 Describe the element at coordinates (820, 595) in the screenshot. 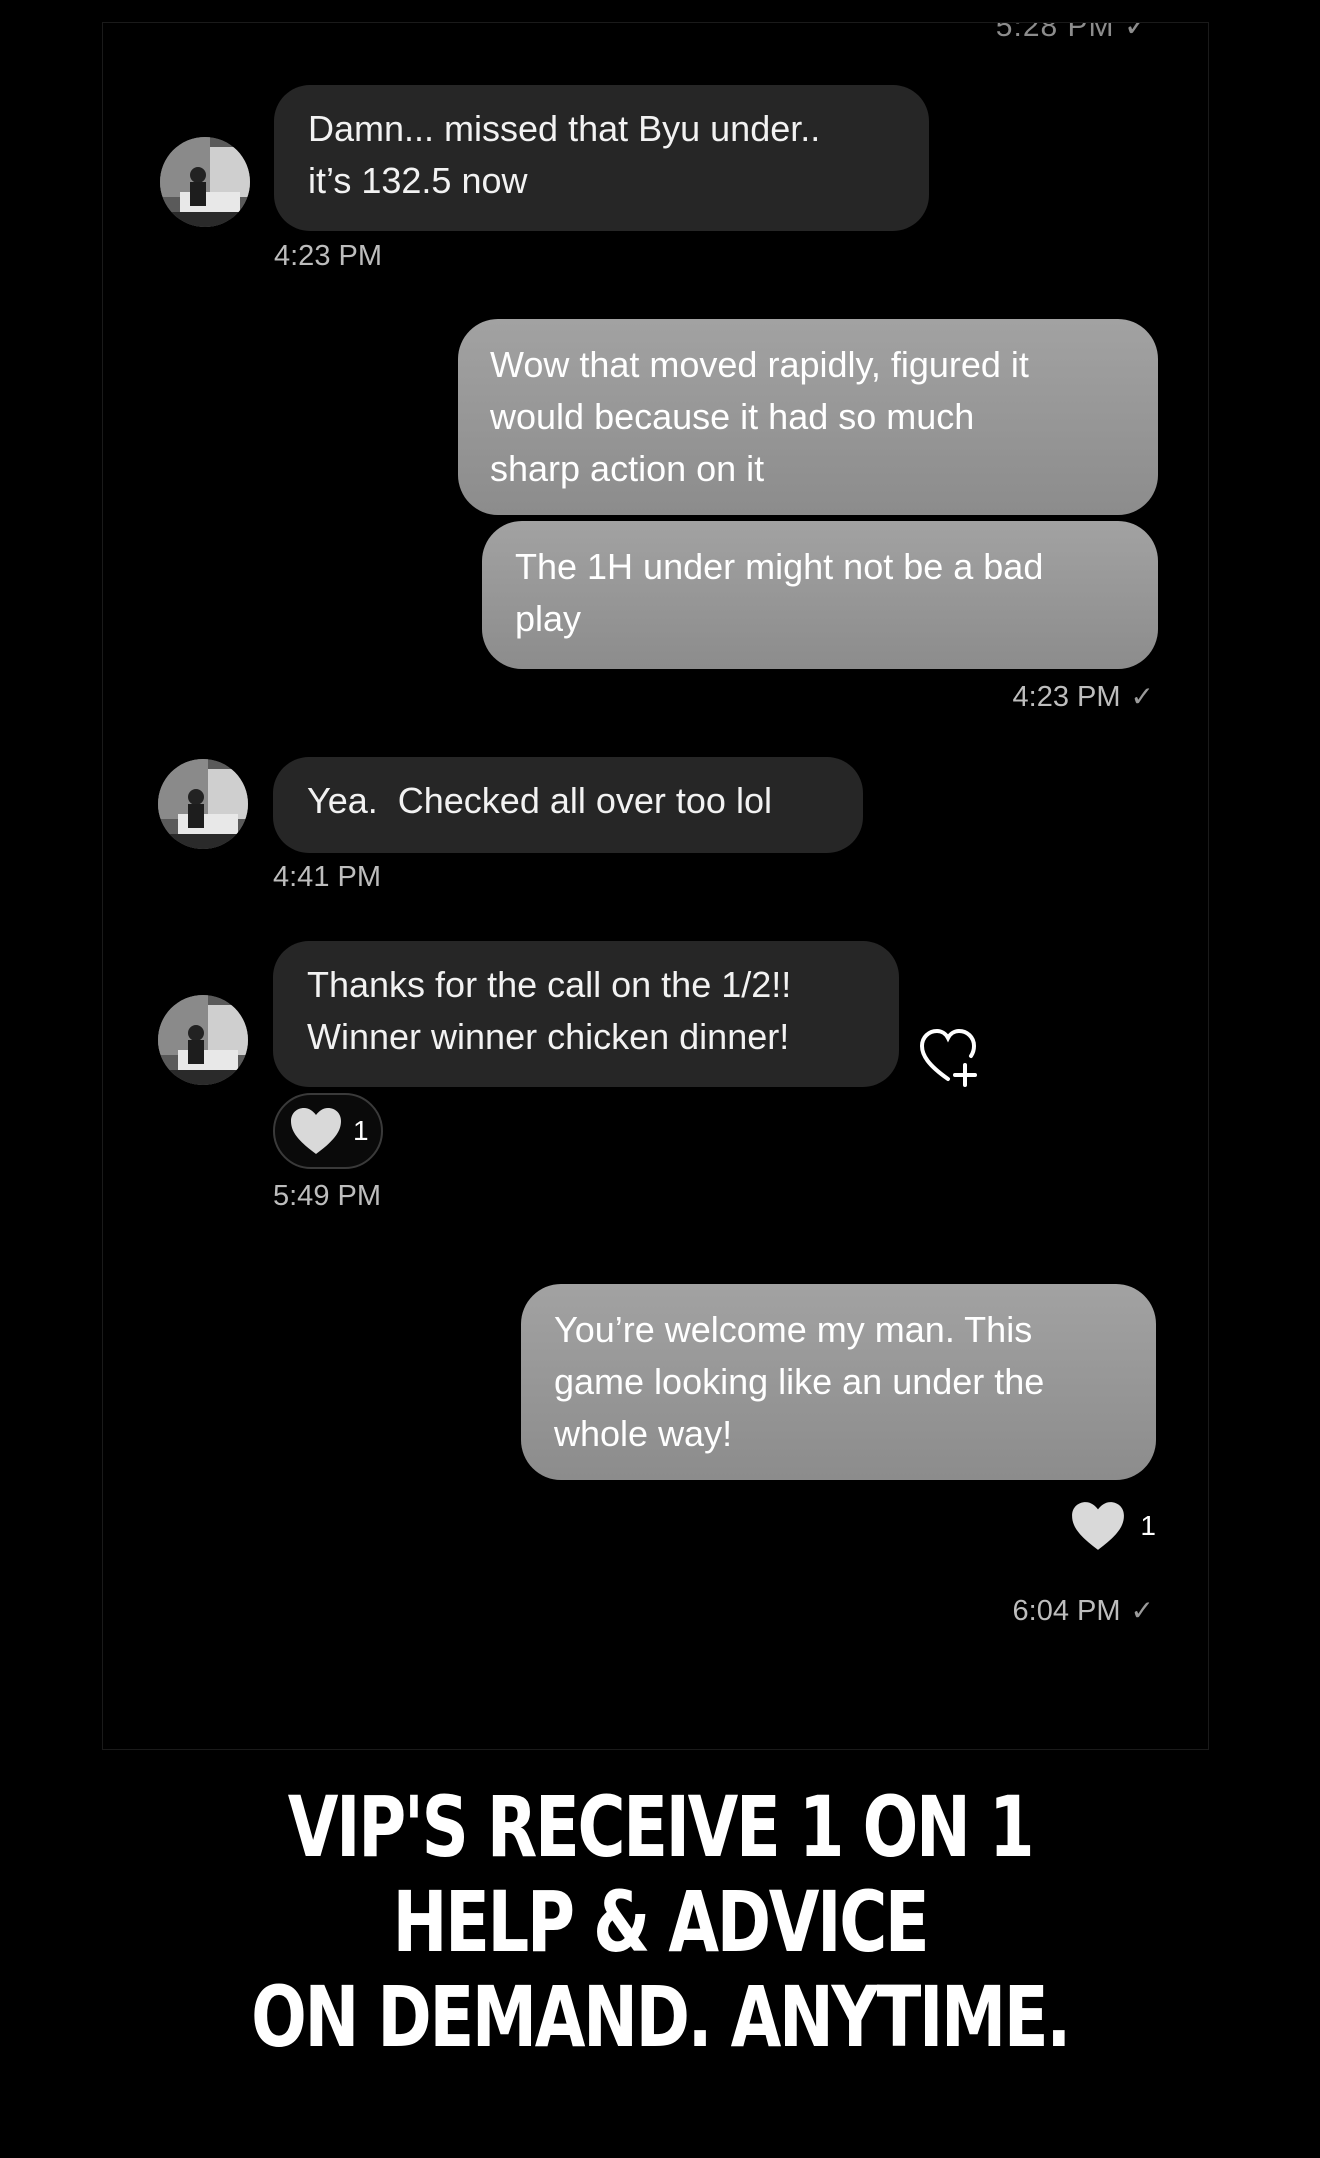

I see `message-bubble-outgoing: The 1H under might not be a bad play` at that location.